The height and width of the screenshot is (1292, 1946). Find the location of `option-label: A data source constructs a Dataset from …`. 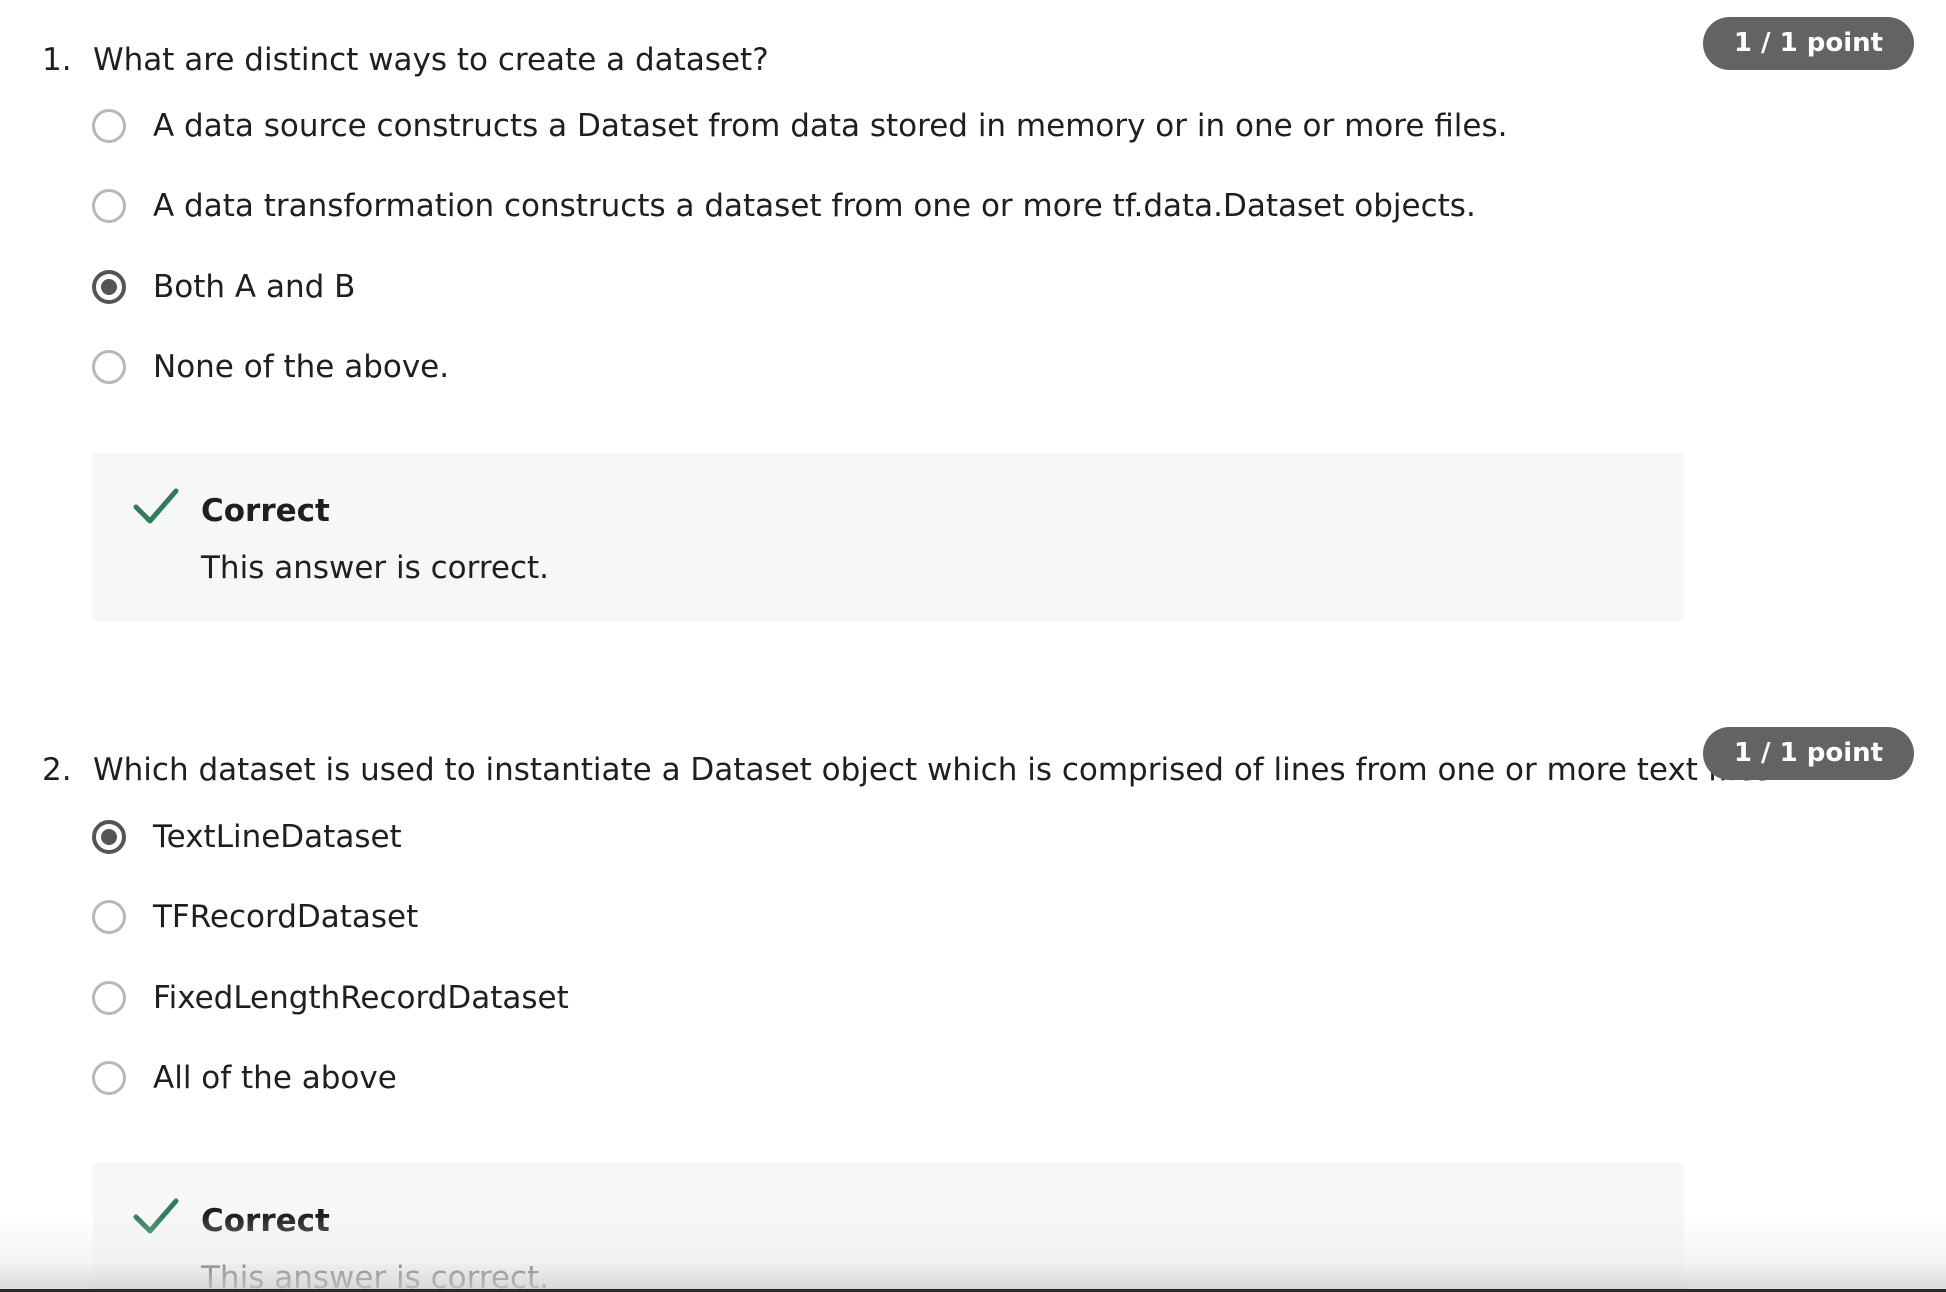

option-label: A data source constructs a Dataset from … is located at coordinates (830, 126).